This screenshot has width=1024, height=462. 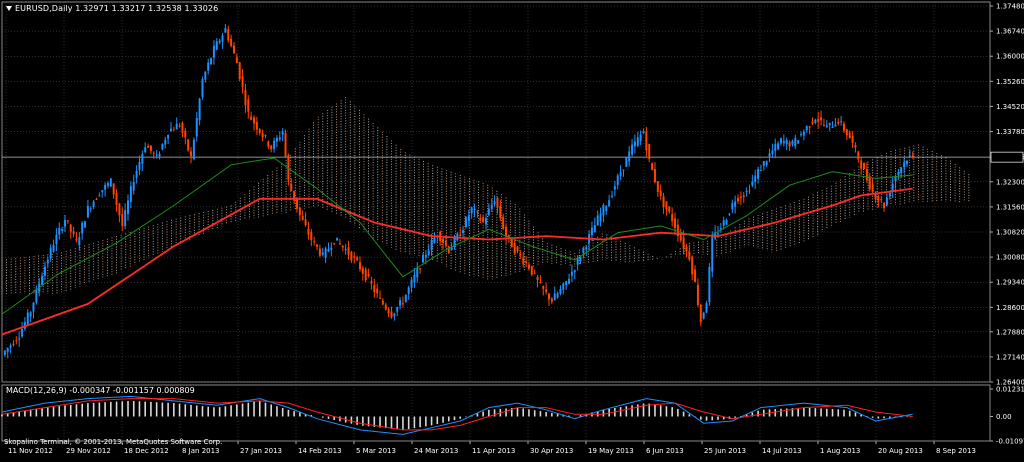 I want to click on y-tick-label: 1.27880, so click(x=1010, y=332).